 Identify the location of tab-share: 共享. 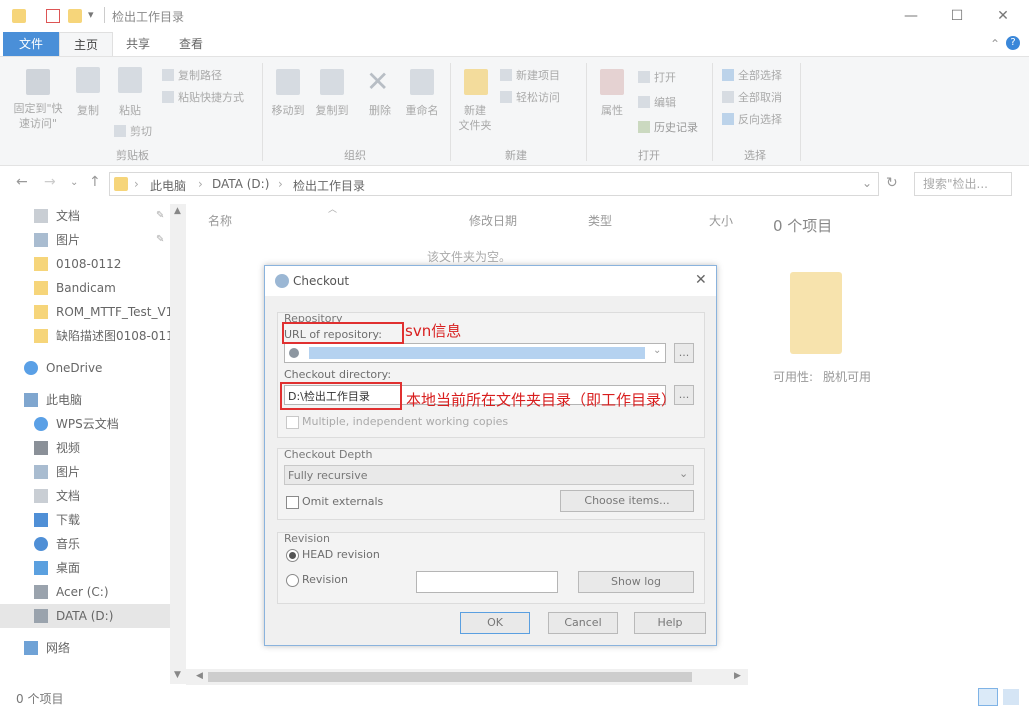
(138, 44).